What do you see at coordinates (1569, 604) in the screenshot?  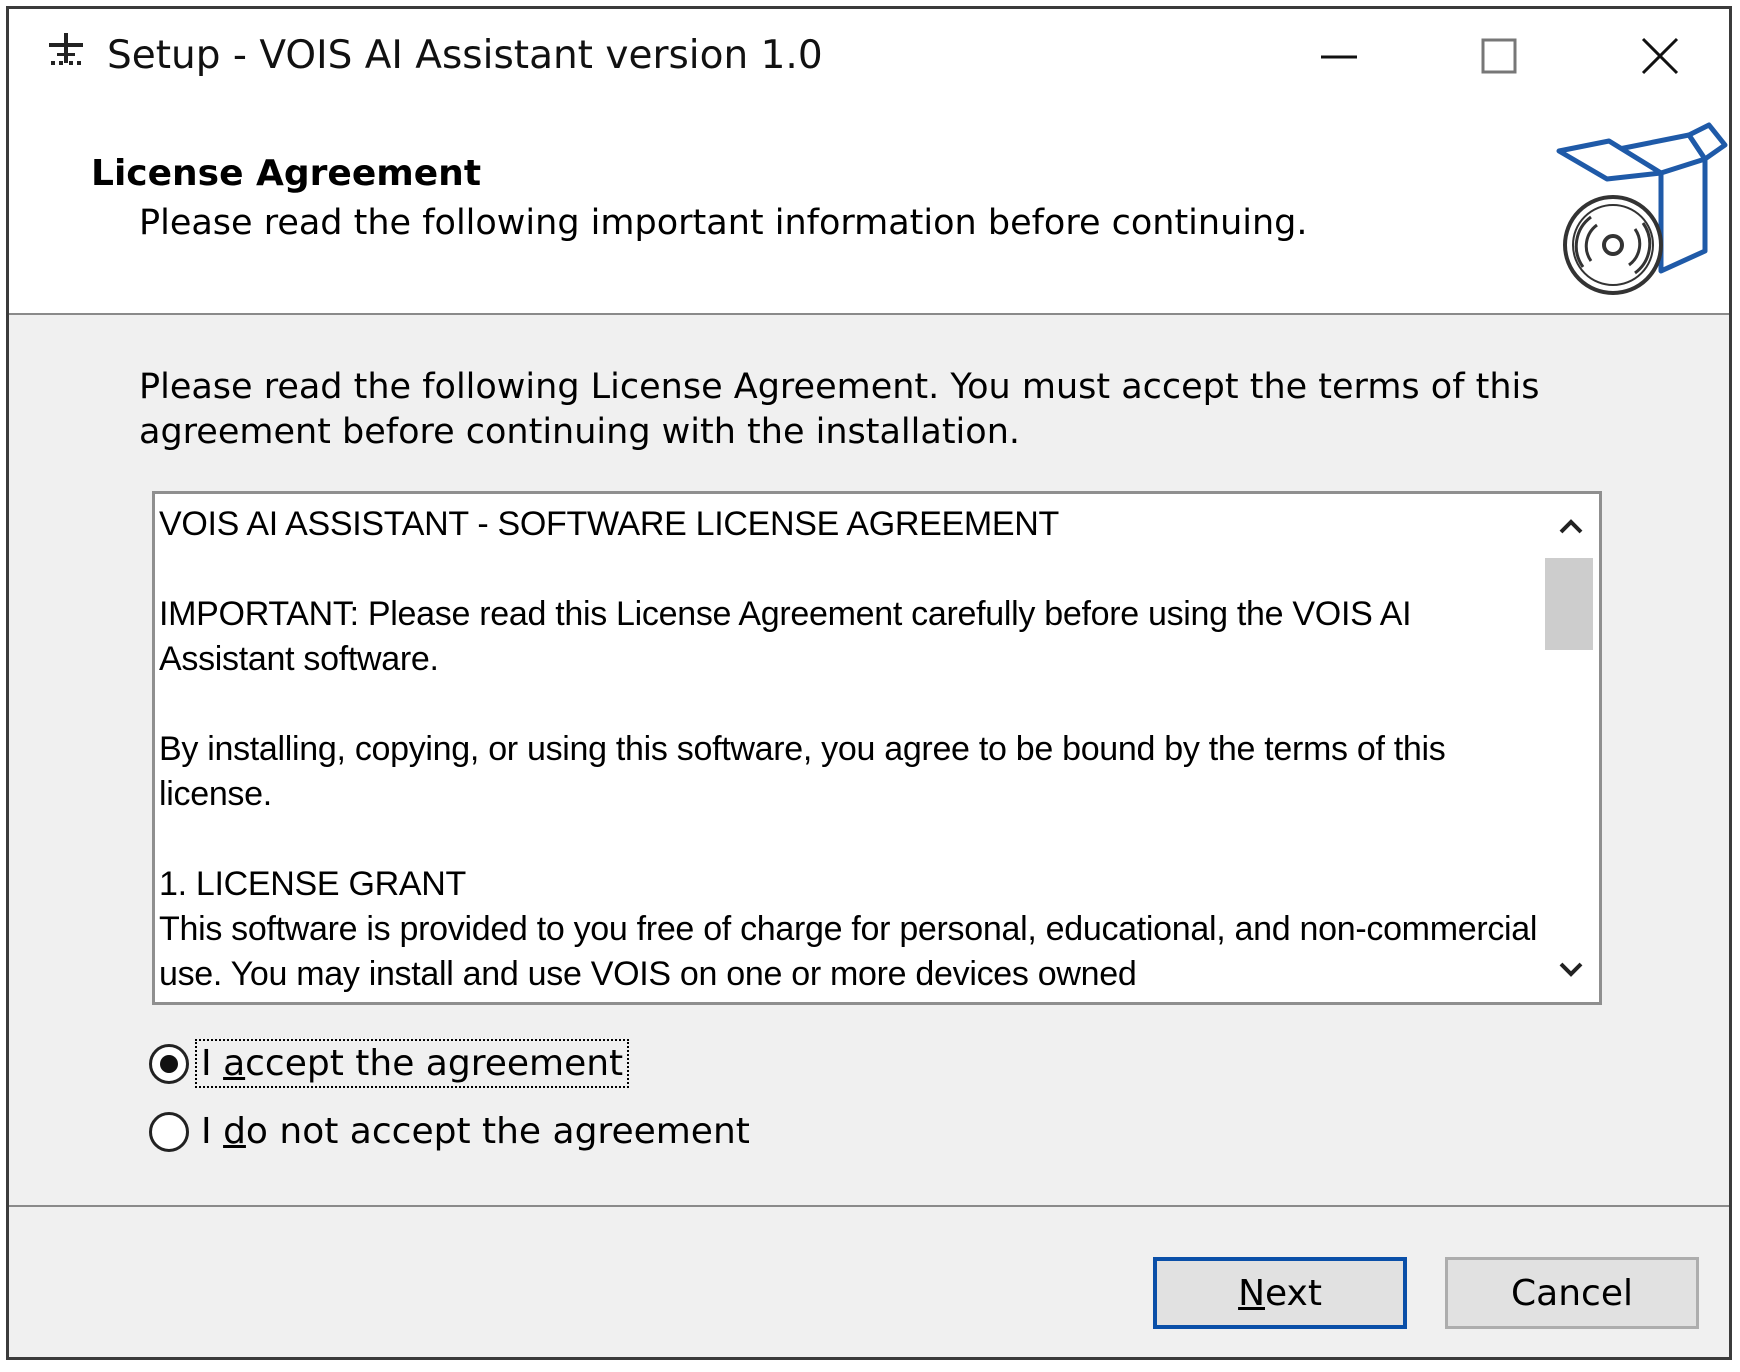 I see `scrollbar-thumb` at bounding box center [1569, 604].